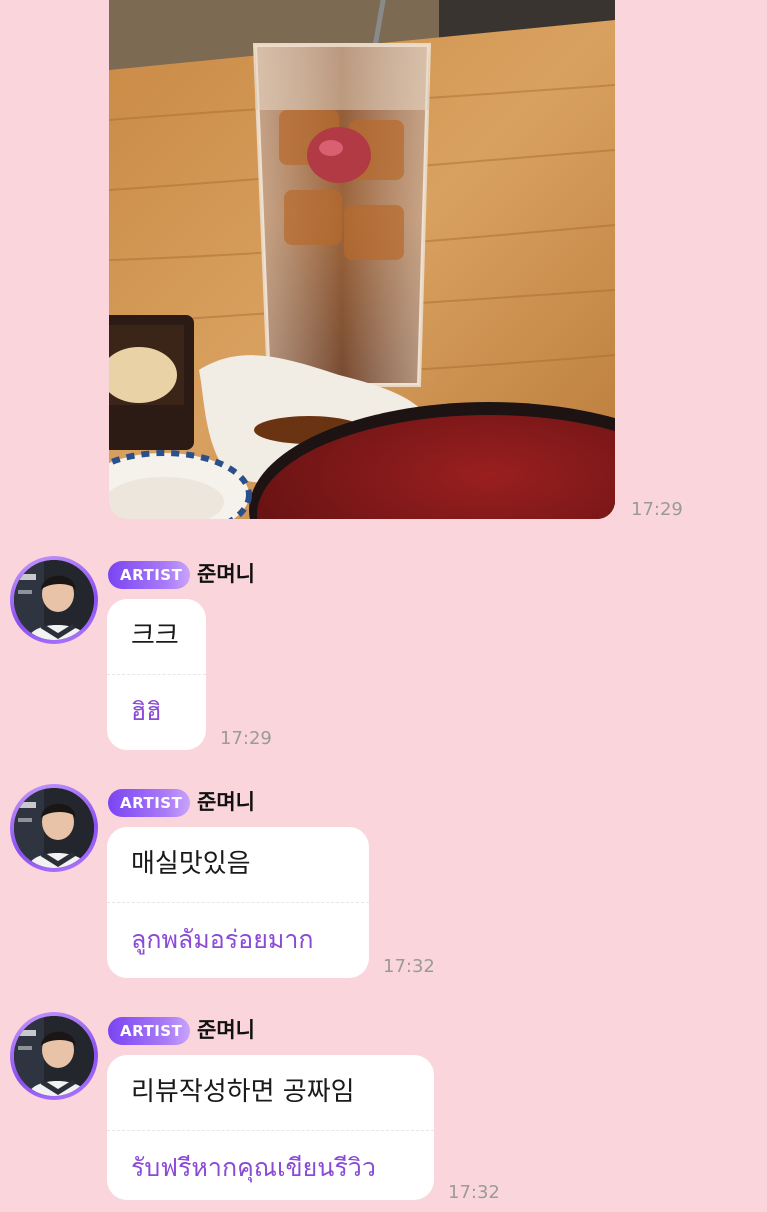  I want to click on message-bubble: 크크 ฮิฮิ, so click(156, 674).